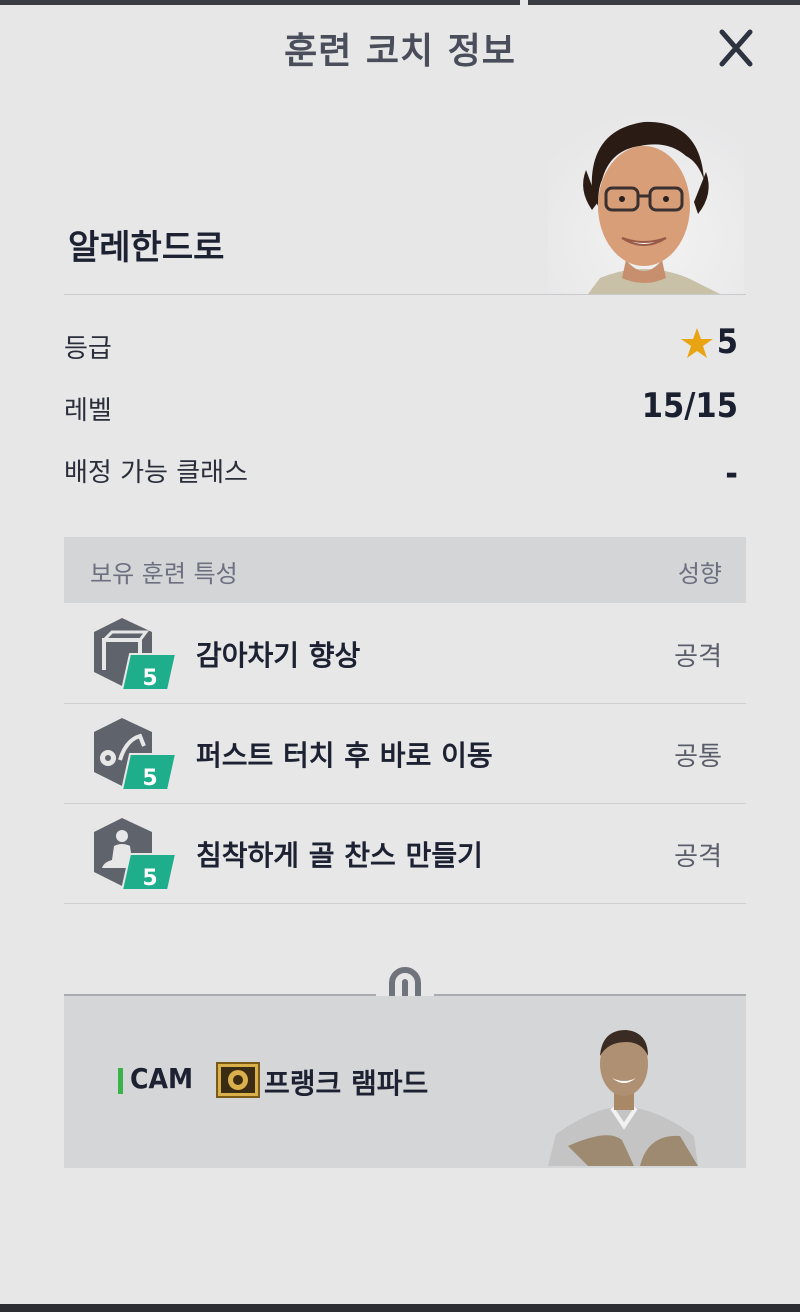 The height and width of the screenshot is (1312, 800). I want to click on first-touch-icon: 5, so click(136, 754).